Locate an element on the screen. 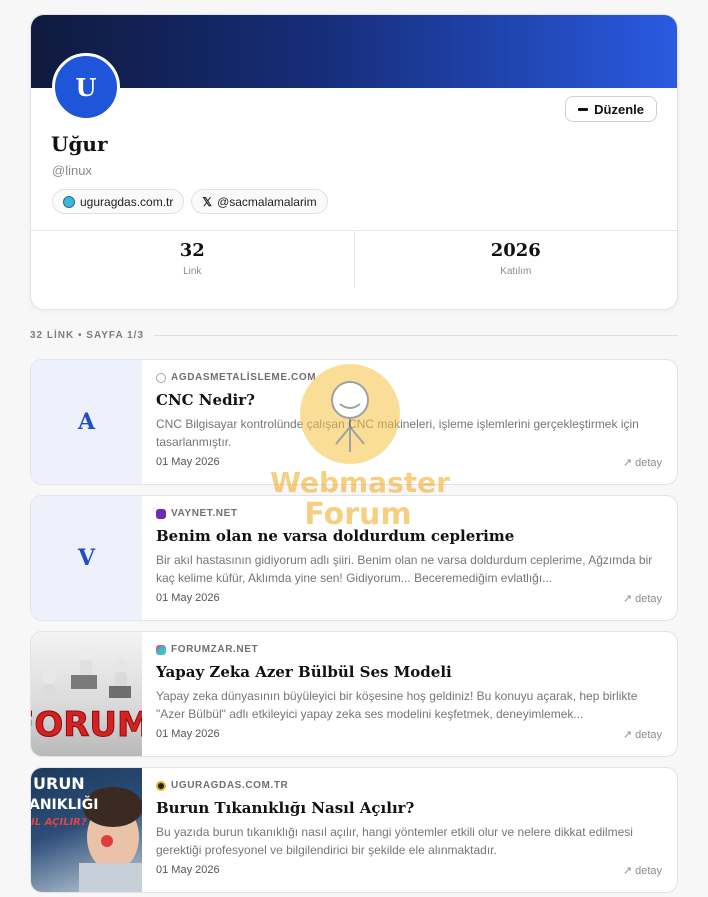  link-thumbnail: FORUM is located at coordinates (86, 694).